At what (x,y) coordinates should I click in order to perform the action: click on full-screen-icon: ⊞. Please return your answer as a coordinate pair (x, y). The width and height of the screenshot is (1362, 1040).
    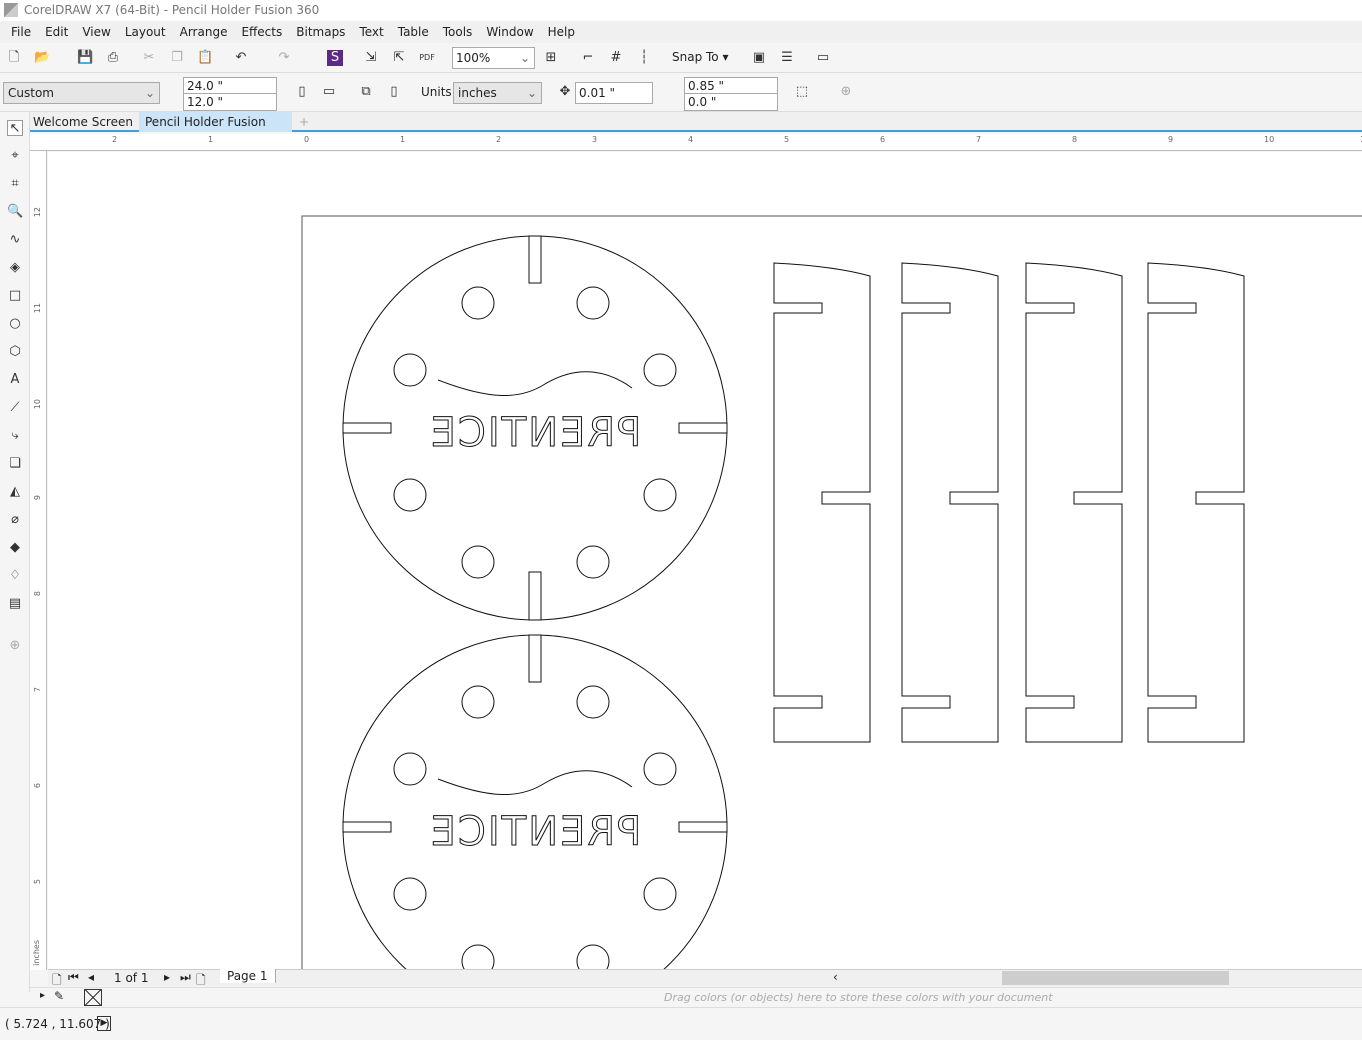
    Looking at the image, I should click on (551, 58).